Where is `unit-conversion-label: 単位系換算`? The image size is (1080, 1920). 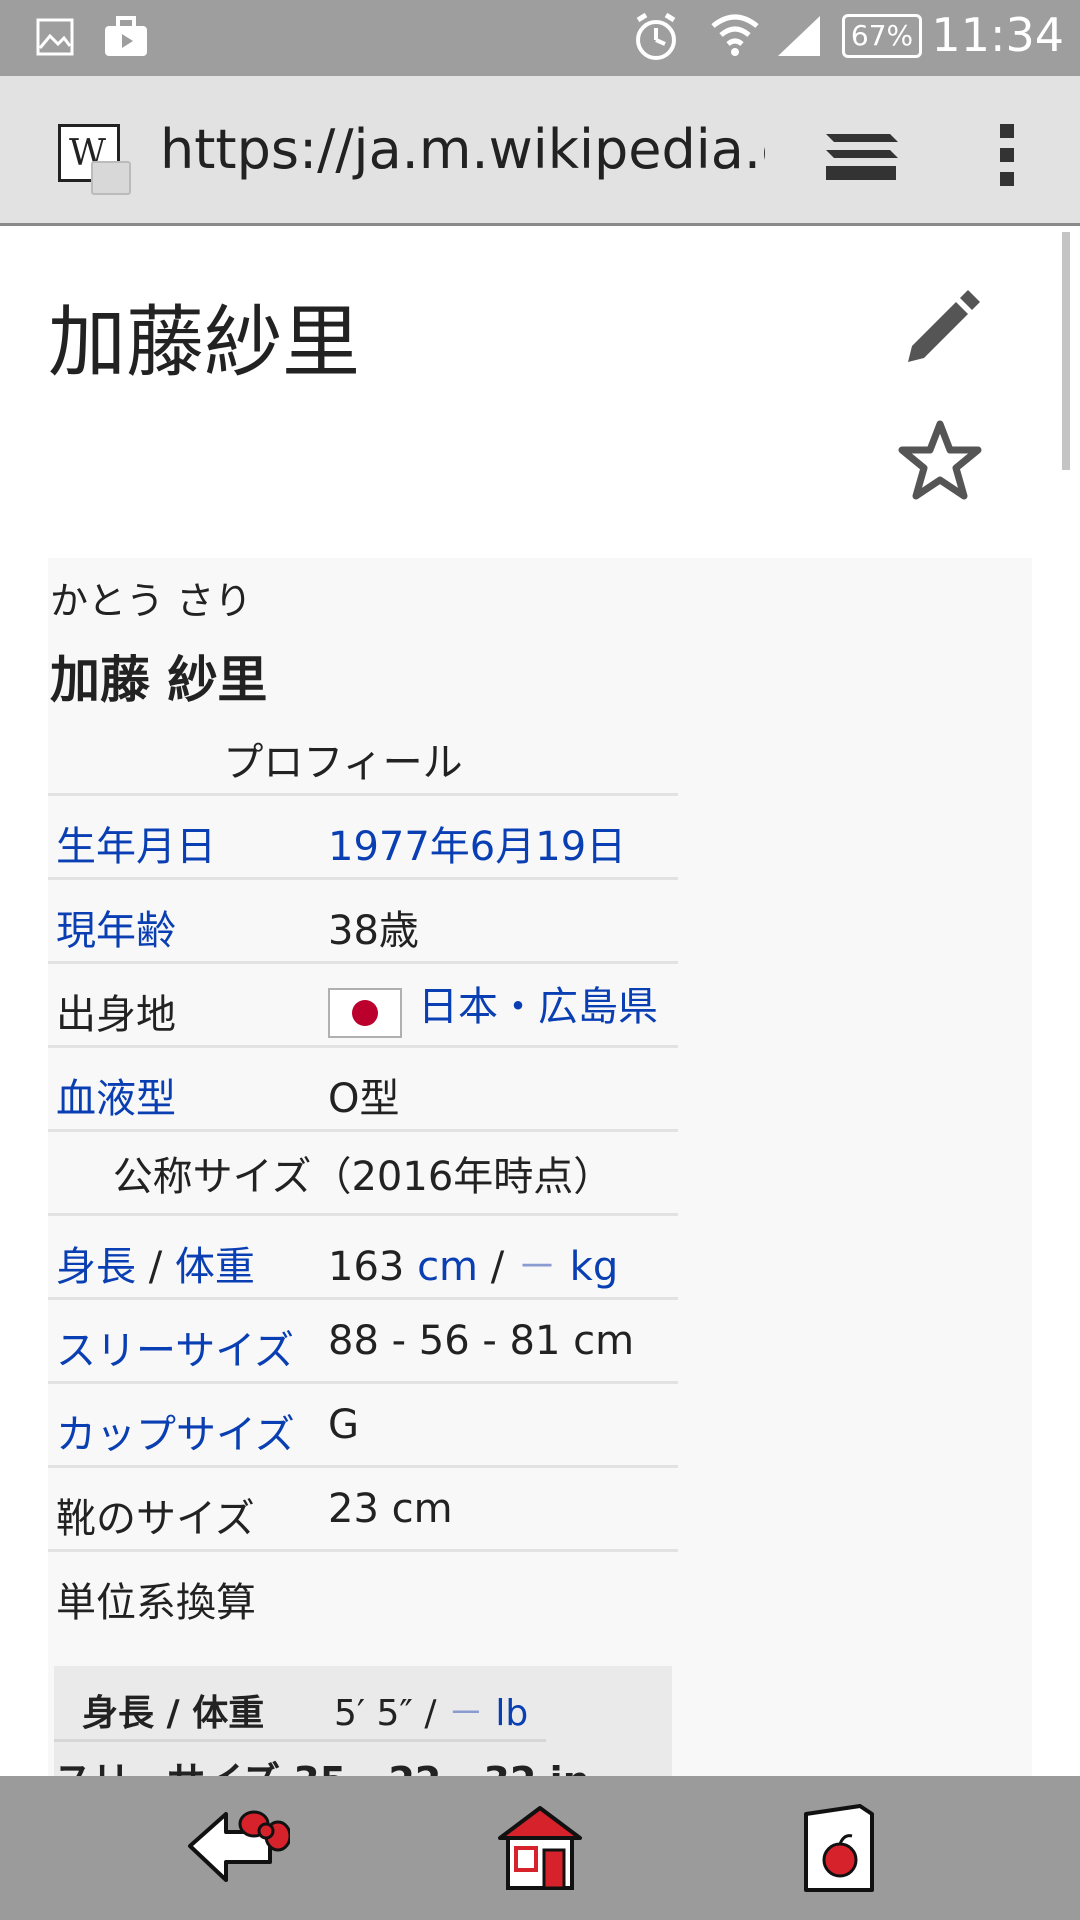
unit-conversion-label: 単位系換算 is located at coordinates (156, 1603).